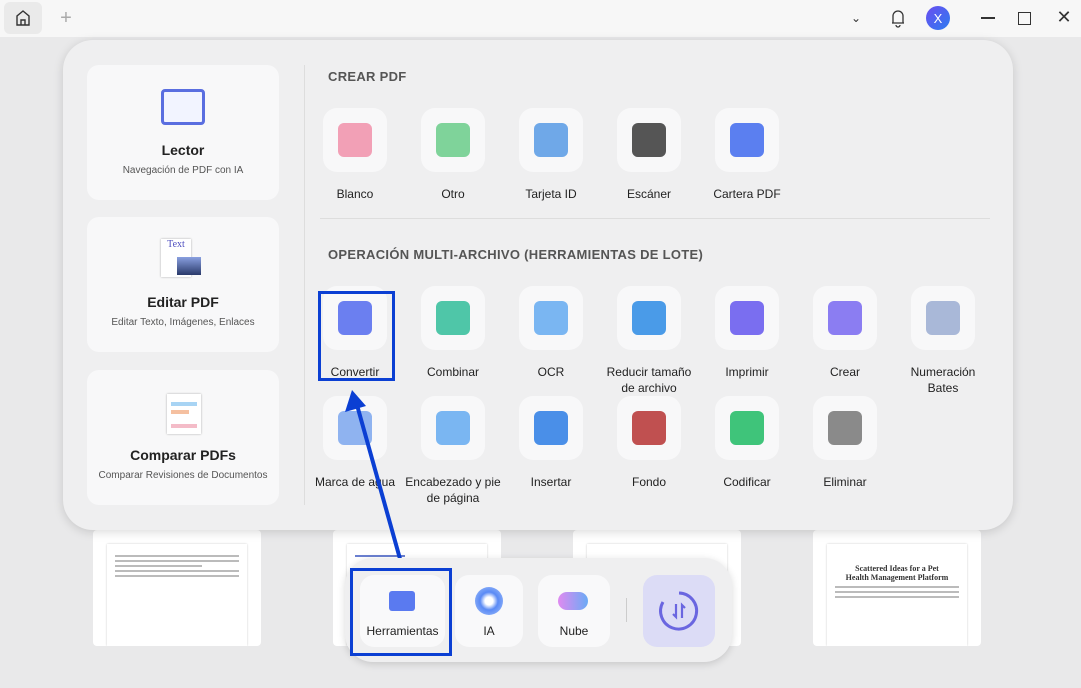 Image resolution: width=1081 pixels, height=688 pixels. What do you see at coordinates (573, 601) in the screenshot?
I see `cloud-icon` at bounding box center [573, 601].